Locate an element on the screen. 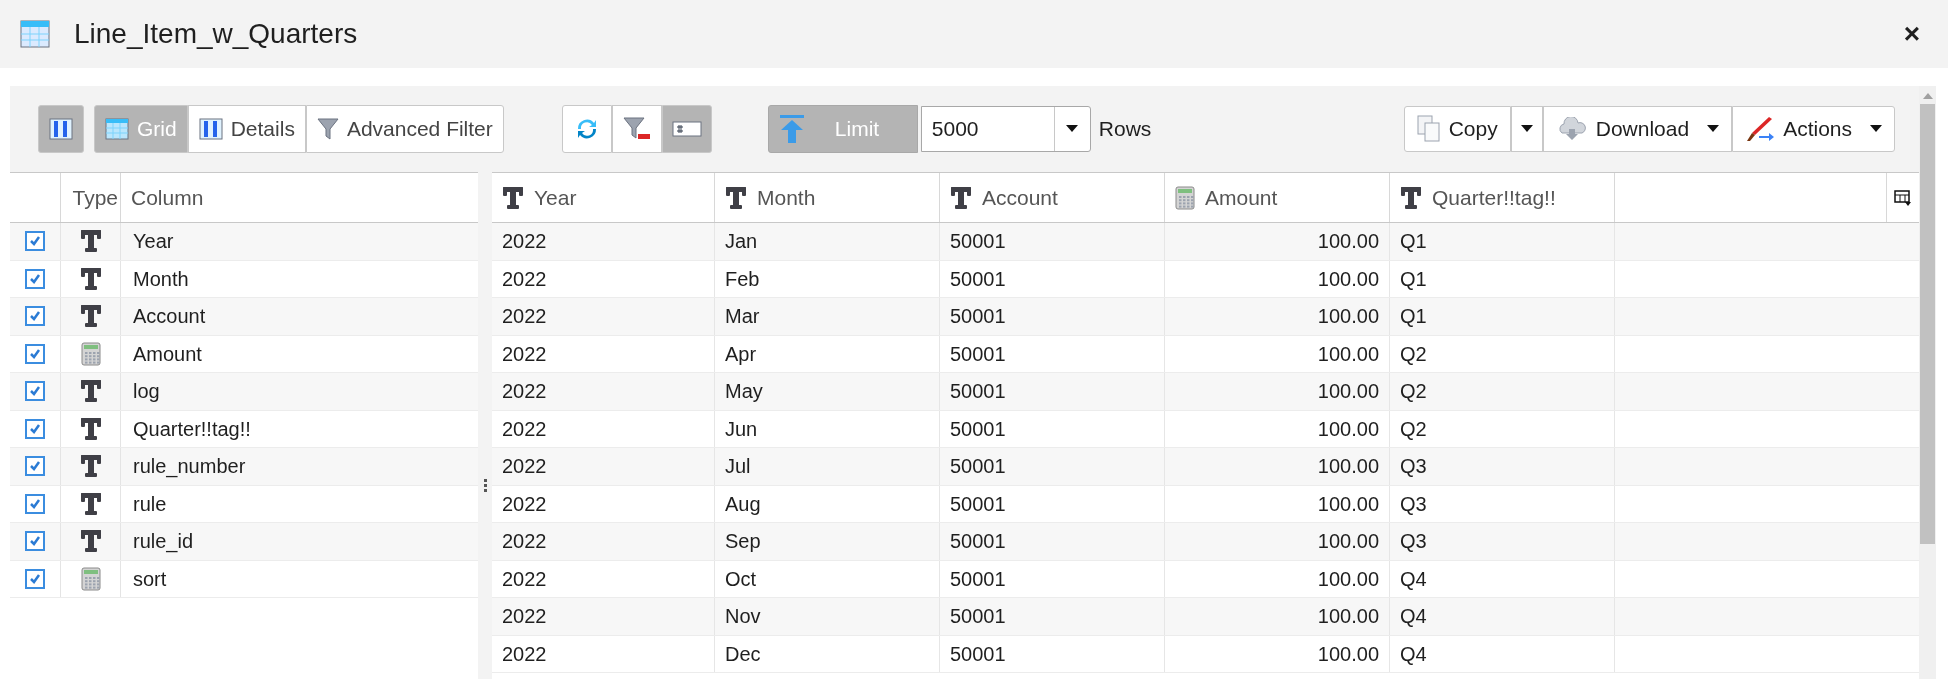 Image resolution: width=1948 pixels, height=679 pixels. column-header: Year is located at coordinates (603, 197).